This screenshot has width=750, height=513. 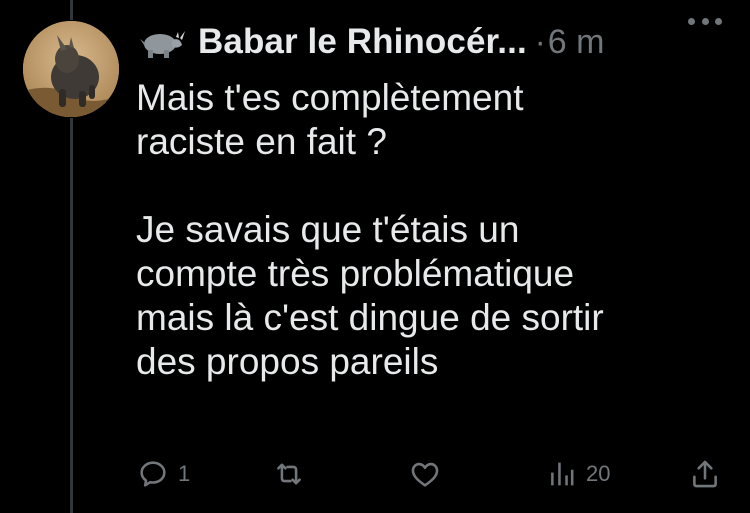 I want to click on share-upload-icon, so click(x=705, y=474).